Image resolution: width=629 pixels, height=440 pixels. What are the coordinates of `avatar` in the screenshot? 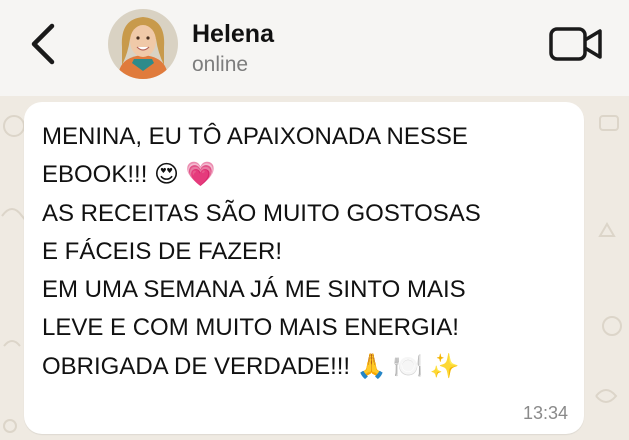 It's located at (143, 44).